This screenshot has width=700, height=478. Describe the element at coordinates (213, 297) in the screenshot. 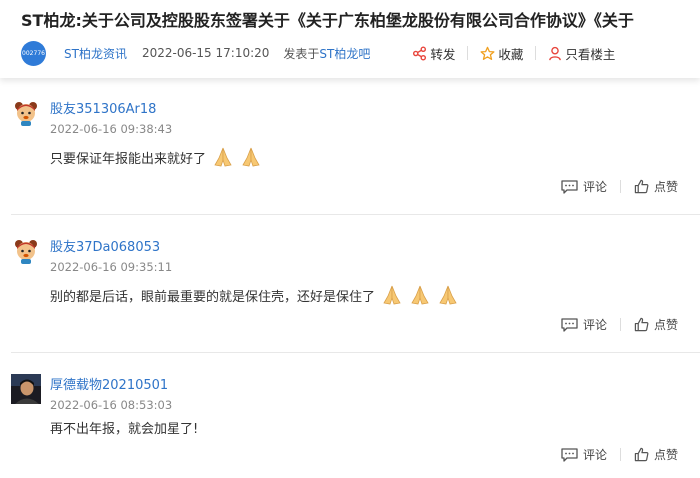

I see `comment-text: 别的都是后话，眼前最重要的就是保住壳，还好是保住了` at that location.